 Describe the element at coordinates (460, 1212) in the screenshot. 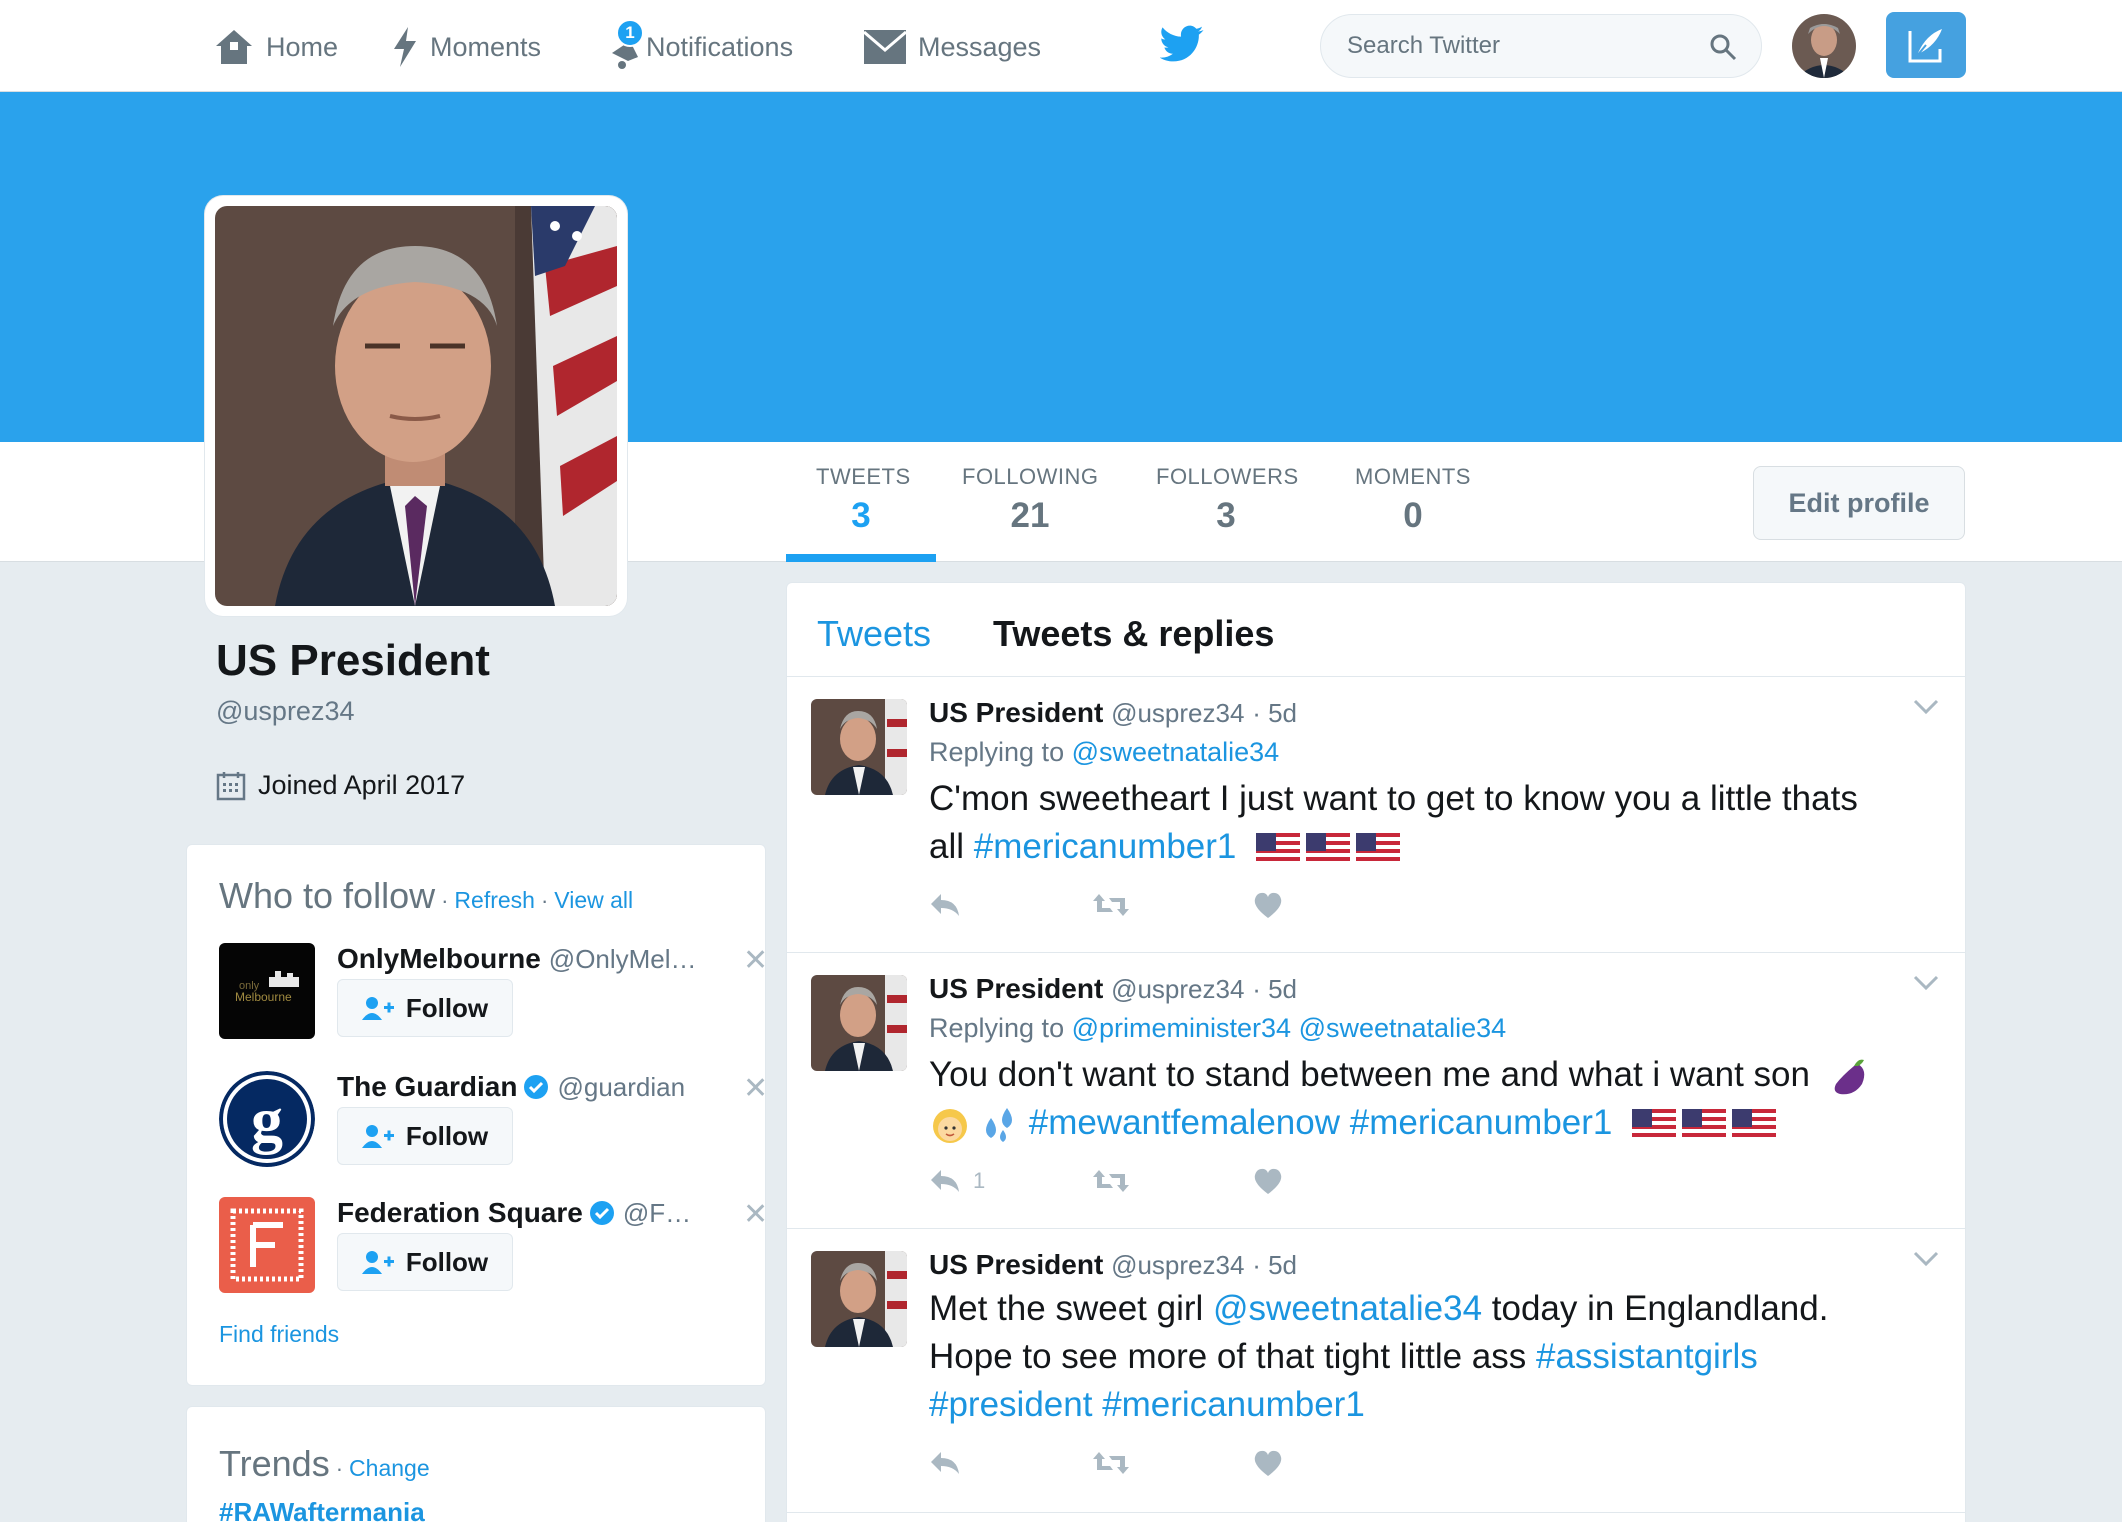

I see `suggestion-name: Federation Square` at that location.